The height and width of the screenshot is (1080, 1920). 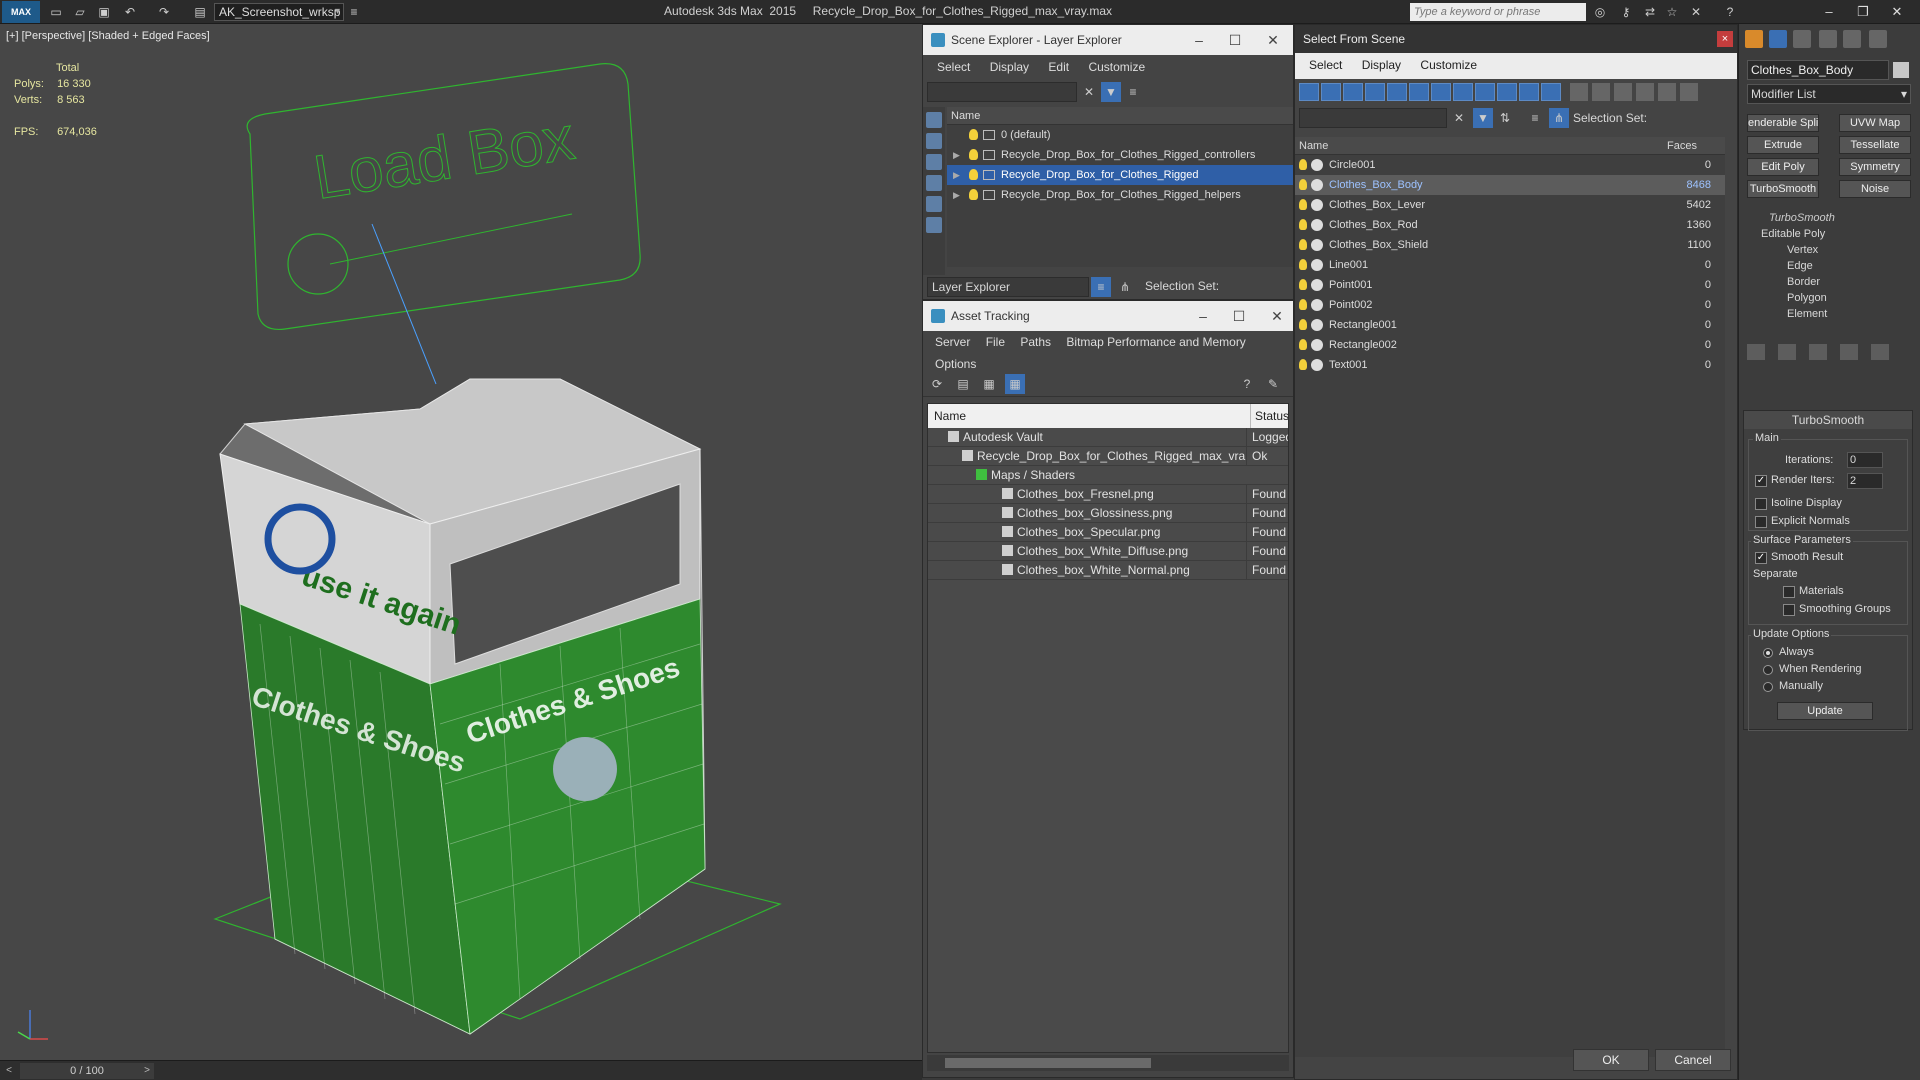 I want to click on remove-modifier-icon, so click(x=1849, y=352).